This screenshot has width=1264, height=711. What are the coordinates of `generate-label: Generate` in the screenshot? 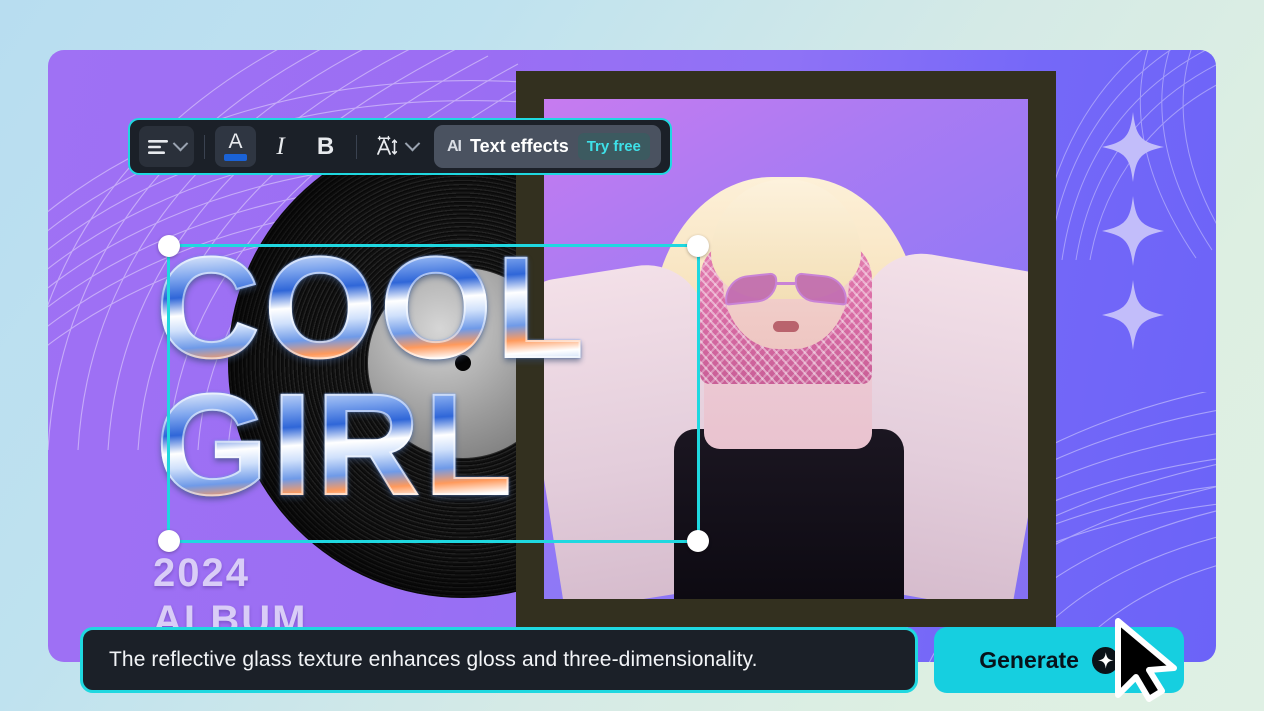 It's located at (1029, 659).